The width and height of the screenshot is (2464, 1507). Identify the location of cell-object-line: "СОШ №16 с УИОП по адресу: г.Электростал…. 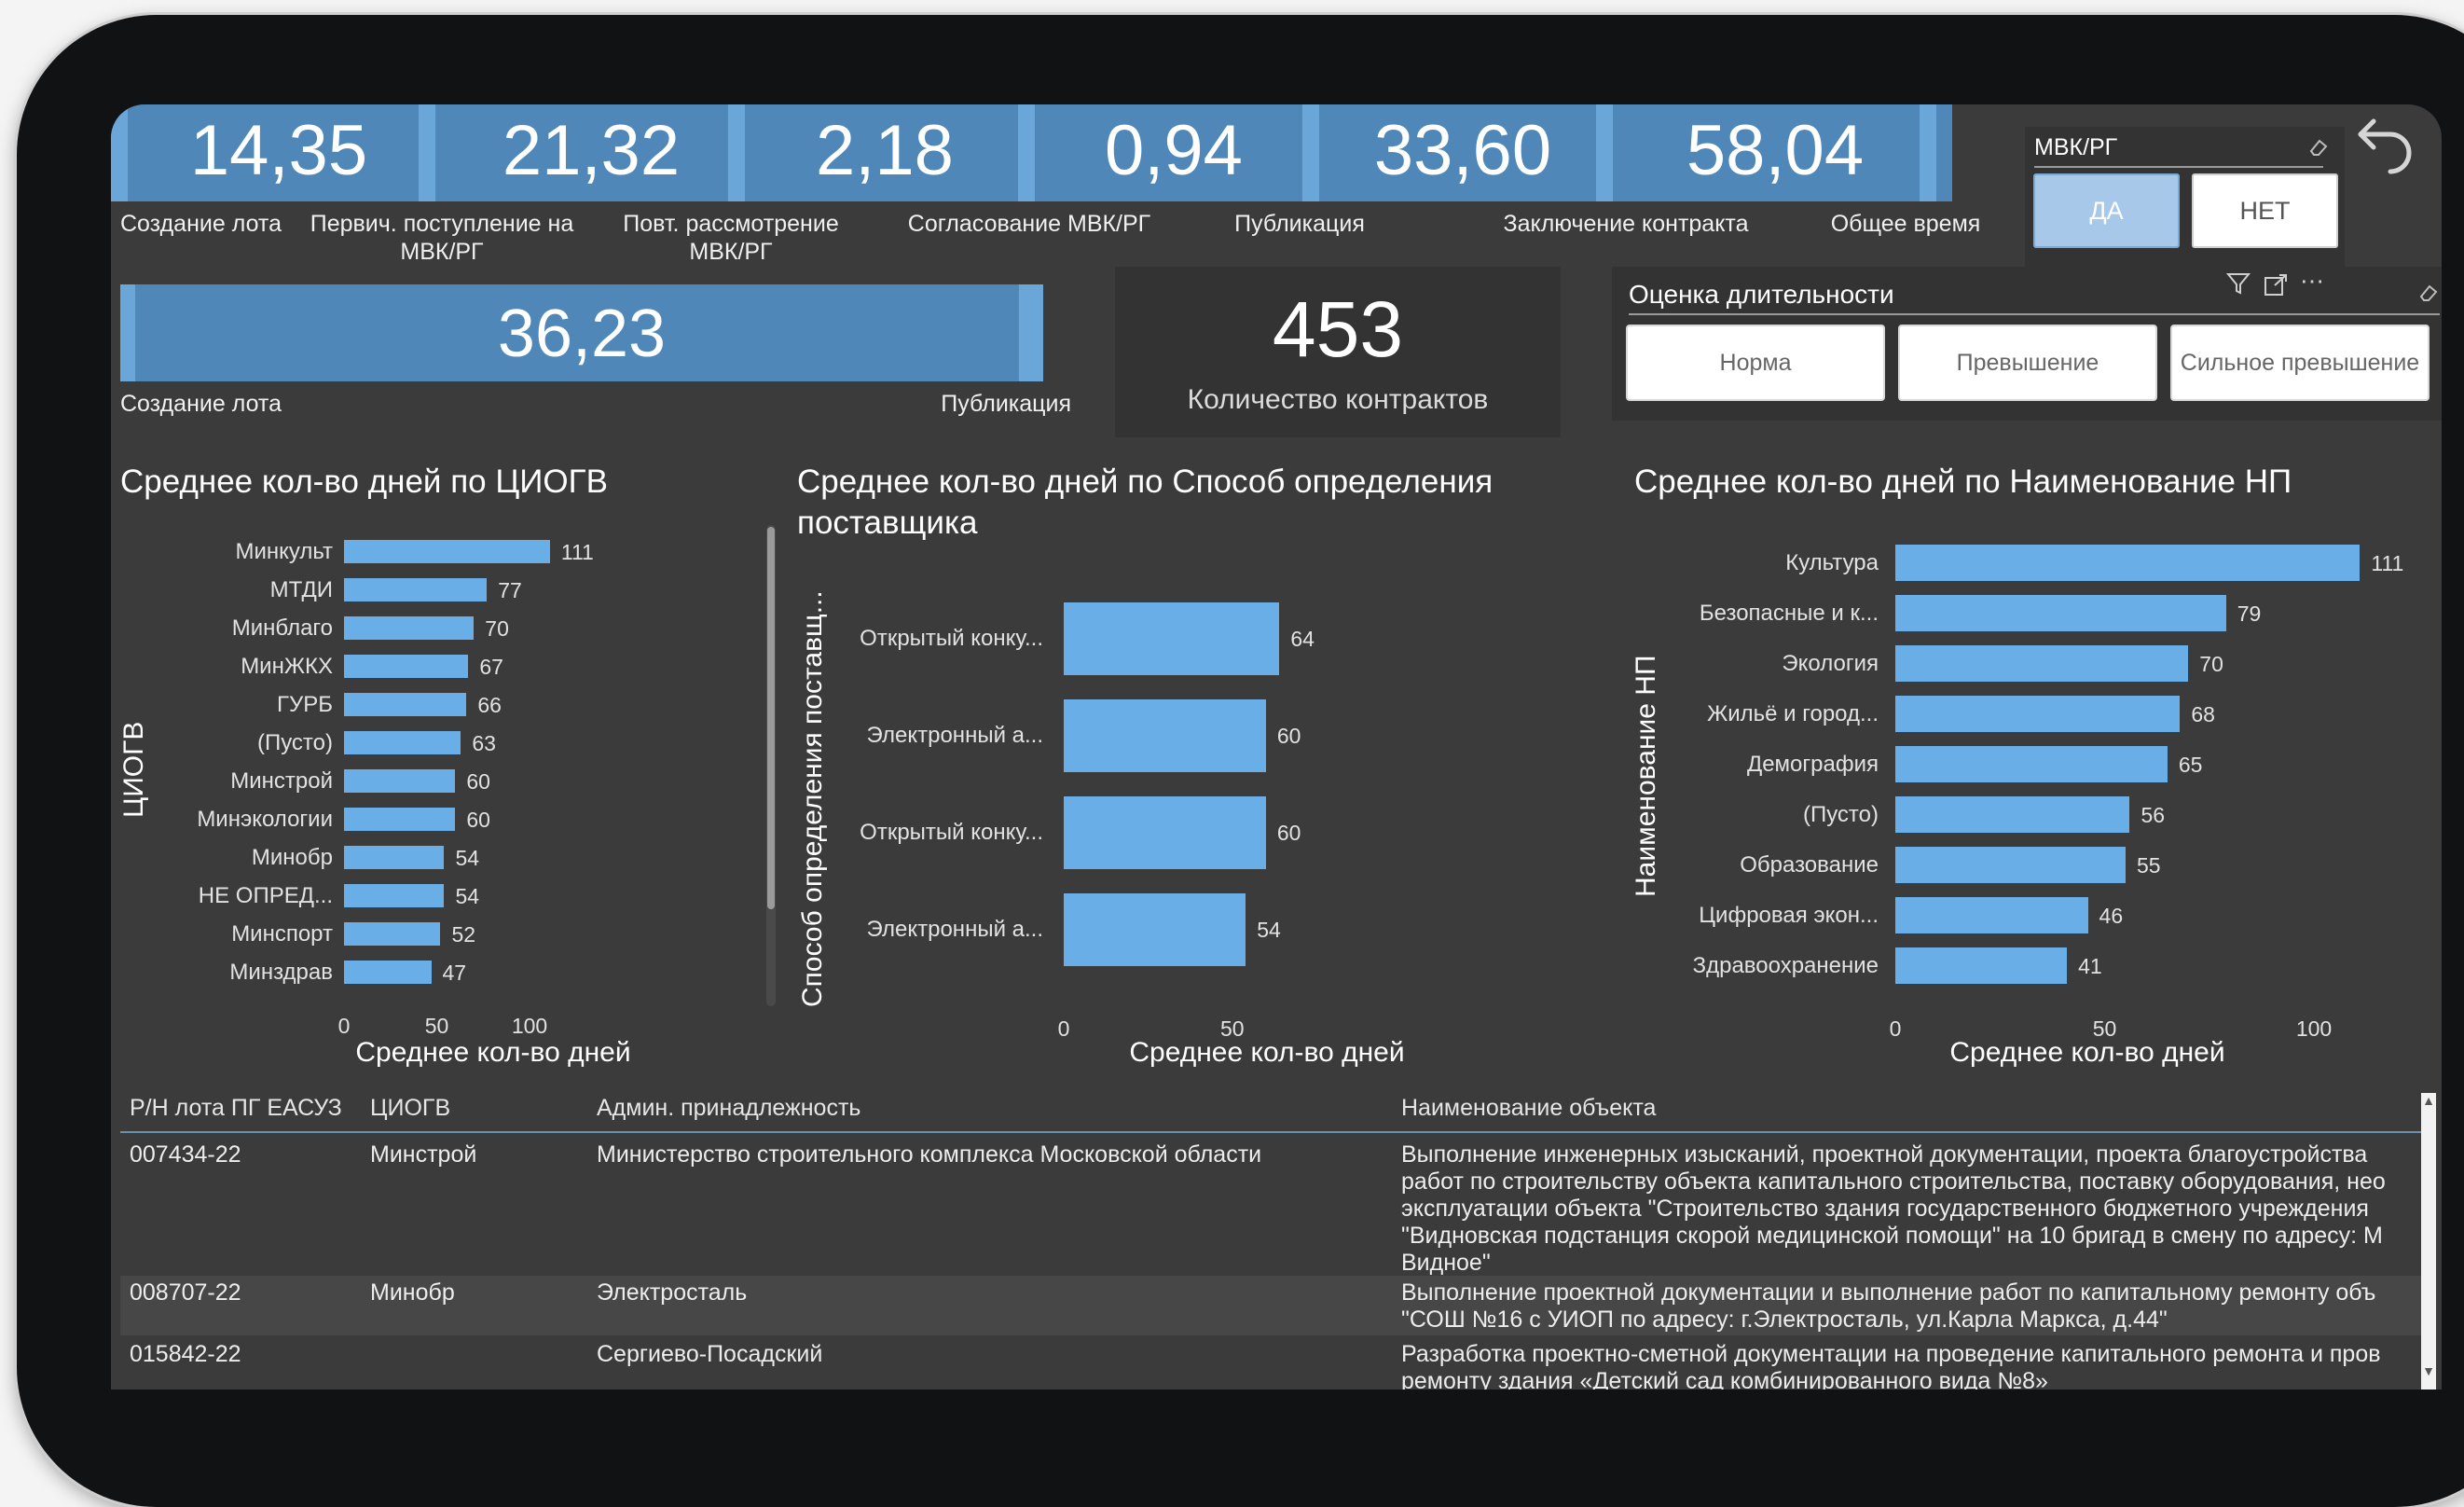
(1784, 1320).